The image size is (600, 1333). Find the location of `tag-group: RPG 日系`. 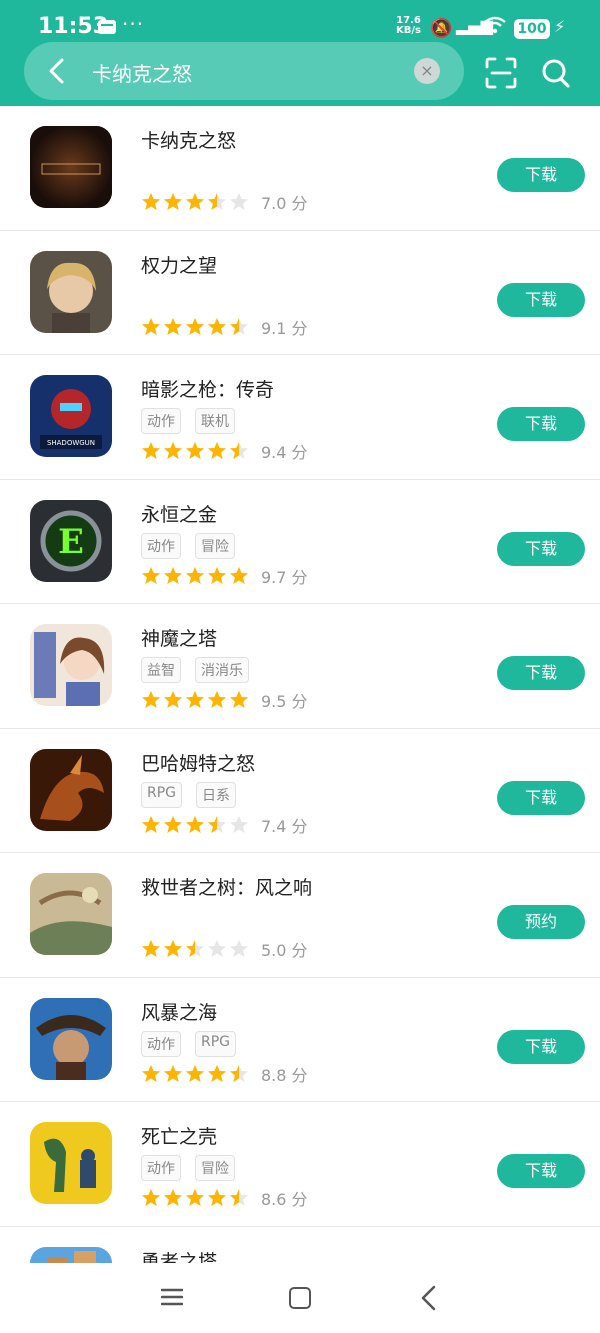

tag-group: RPG 日系 is located at coordinates (189, 794).